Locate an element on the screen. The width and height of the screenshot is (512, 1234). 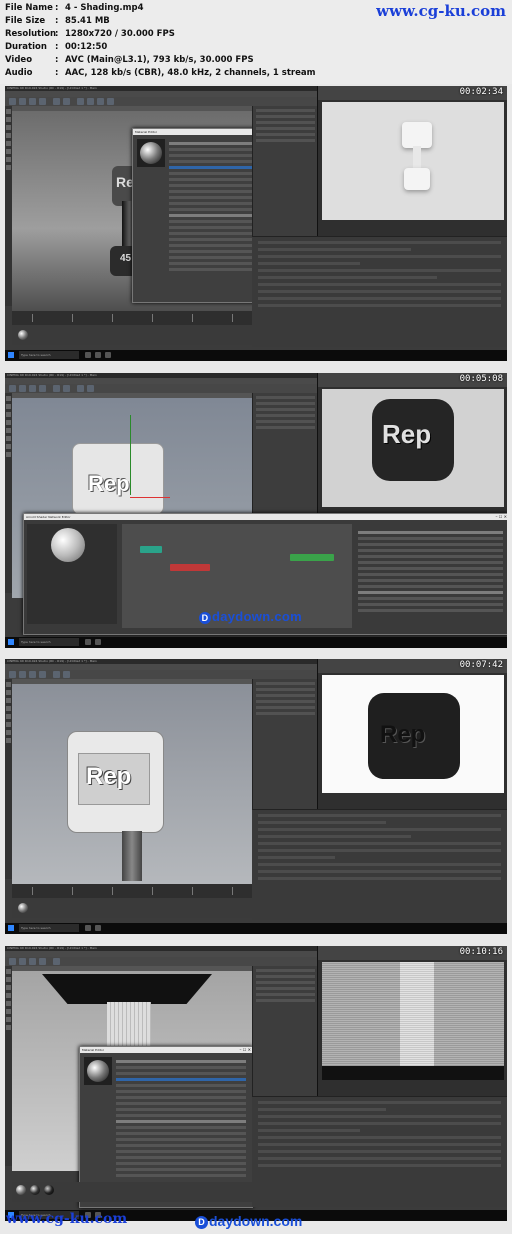
watermark-bottom-left: www.cg-ku.com is located at coordinates (67, 1219).